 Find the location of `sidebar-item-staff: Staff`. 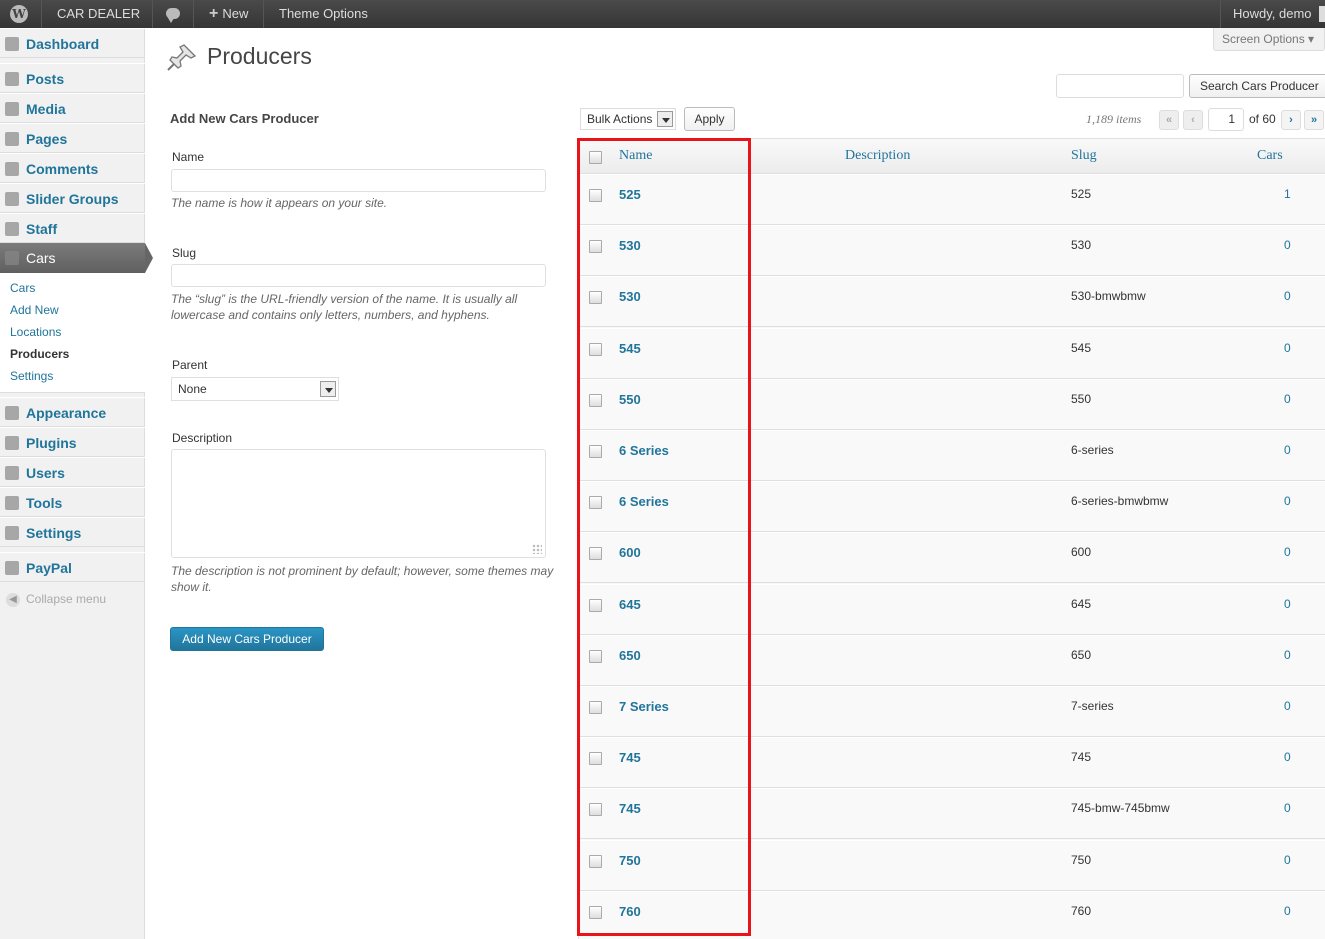

sidebar-item-staff: Staff is located at coordinates (72, 228).